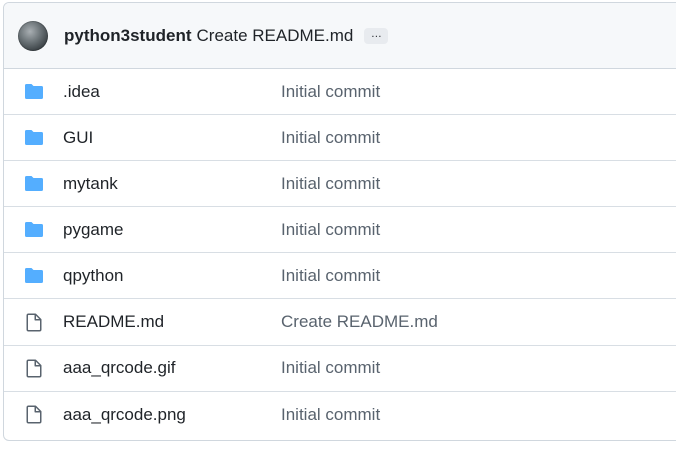 The image size is (676, 449). I want to click on file-row: aaa_qrcode.png Initial commit, so click(340, 415).